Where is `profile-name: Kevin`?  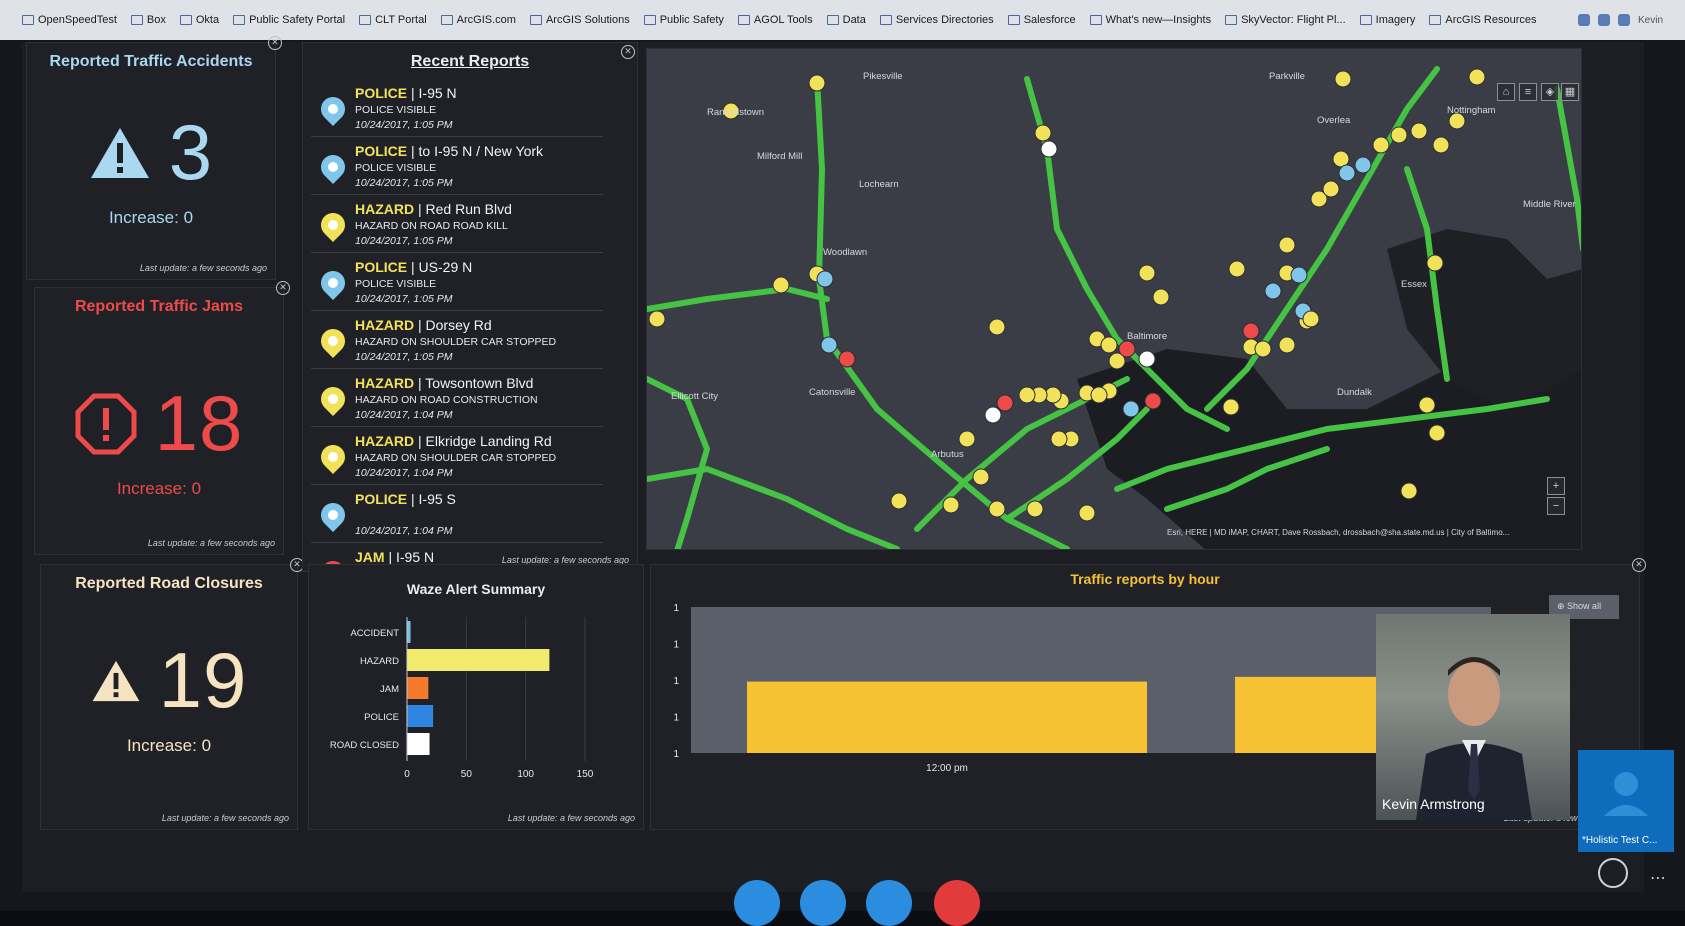 profile-name: Kevin is located at coordinates (1650, 20).